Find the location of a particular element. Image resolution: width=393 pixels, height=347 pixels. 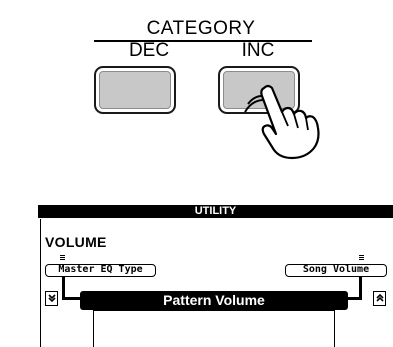

category-title: CATEGORY is located at coordinates (201, 28).